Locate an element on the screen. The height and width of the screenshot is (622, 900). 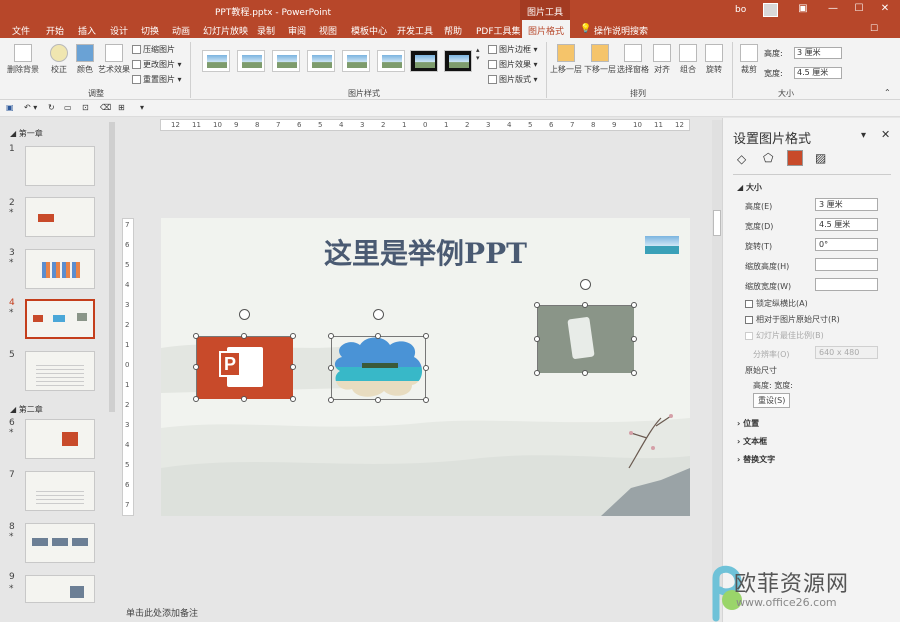
editor-scrollbar is located at coordinates (717, 360).